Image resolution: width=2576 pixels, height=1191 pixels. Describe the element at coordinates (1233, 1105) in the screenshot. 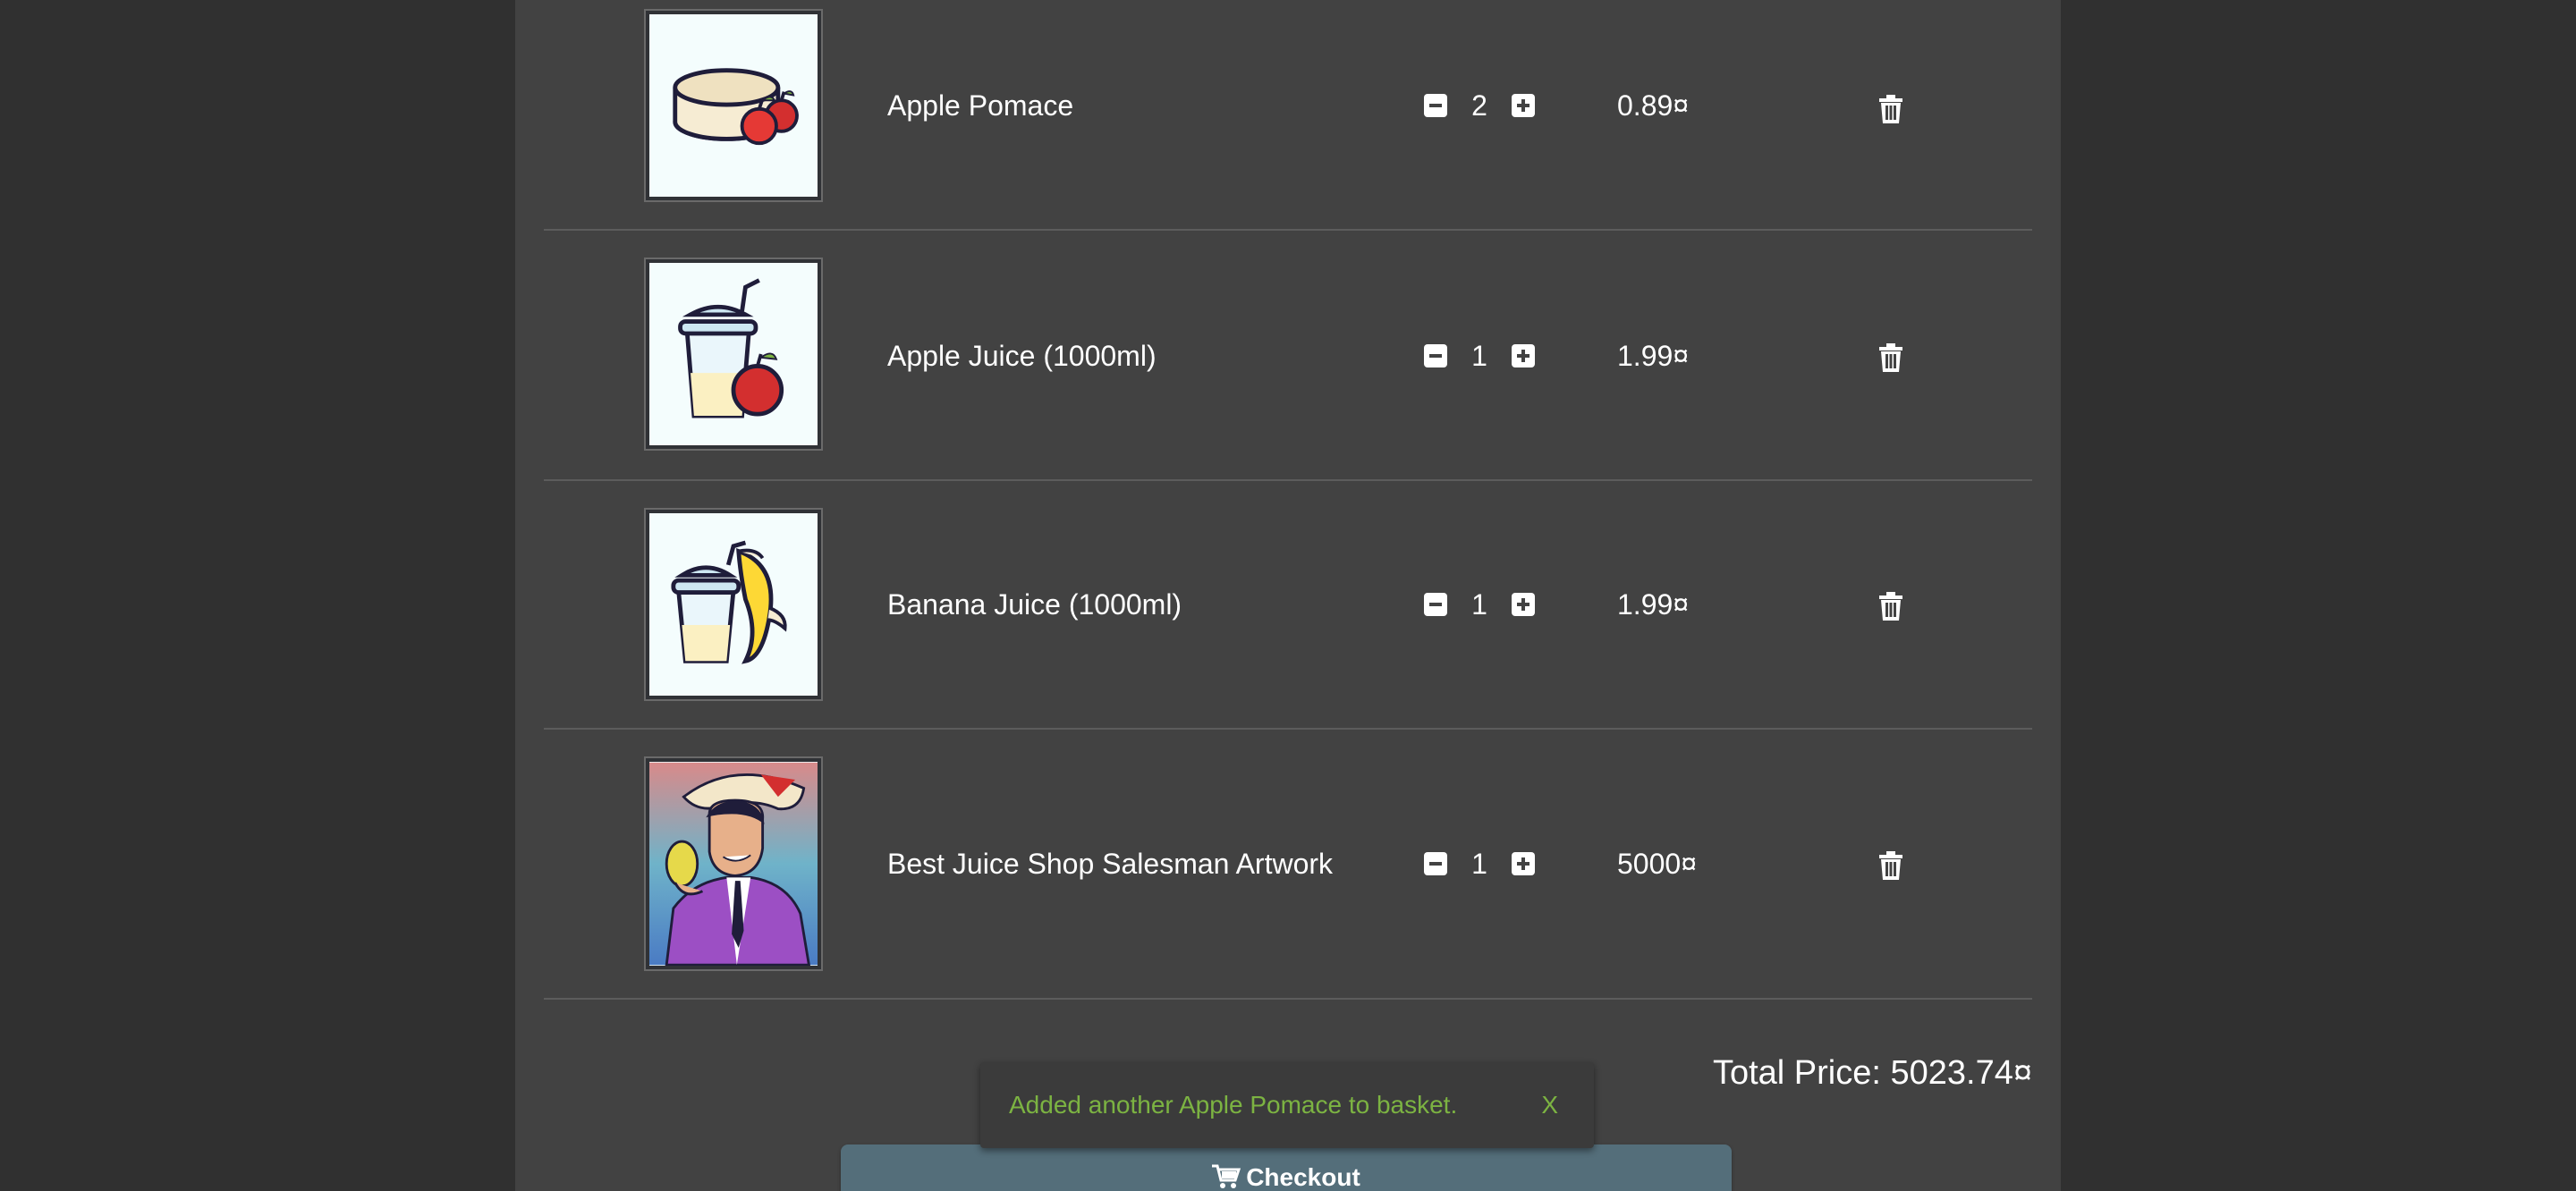

I see `snackbar-message: Added another Apple Pomace to basket.` at that location.